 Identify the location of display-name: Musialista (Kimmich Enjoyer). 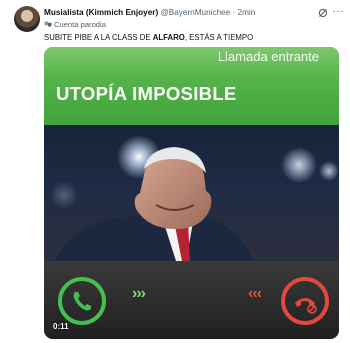
(101, 12).